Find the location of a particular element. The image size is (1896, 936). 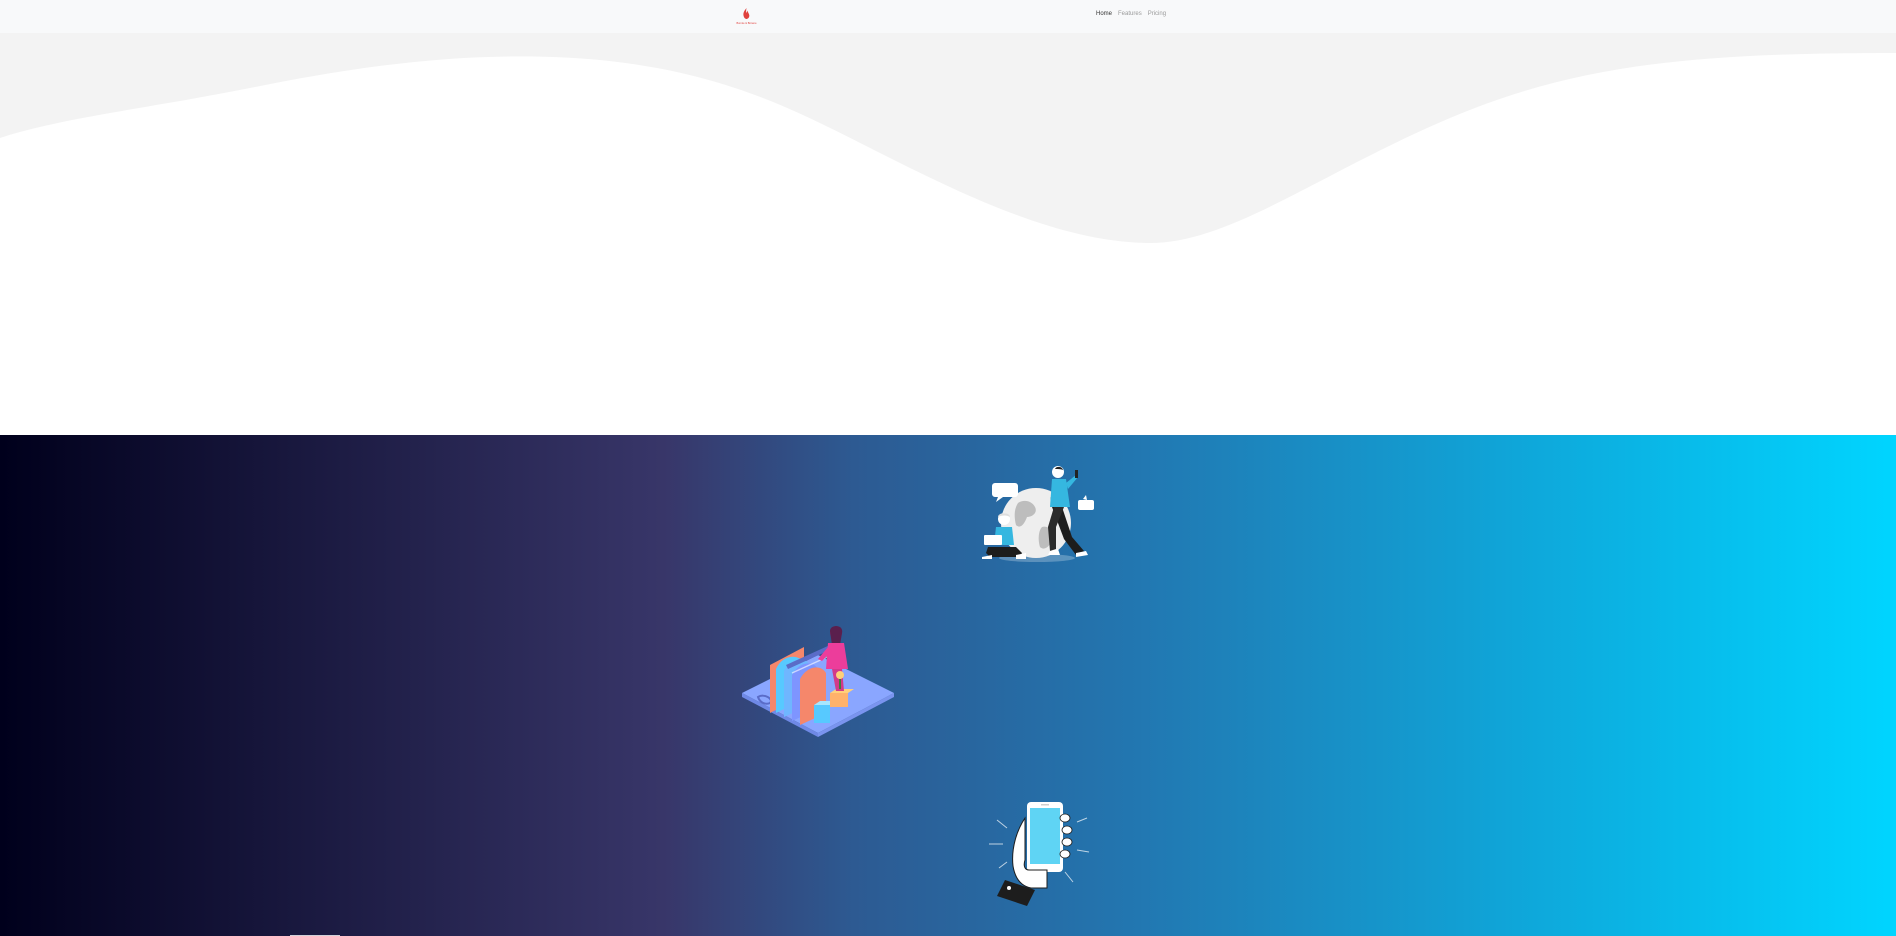

globe-chat-illustration is located at coordinates (1038, 514).